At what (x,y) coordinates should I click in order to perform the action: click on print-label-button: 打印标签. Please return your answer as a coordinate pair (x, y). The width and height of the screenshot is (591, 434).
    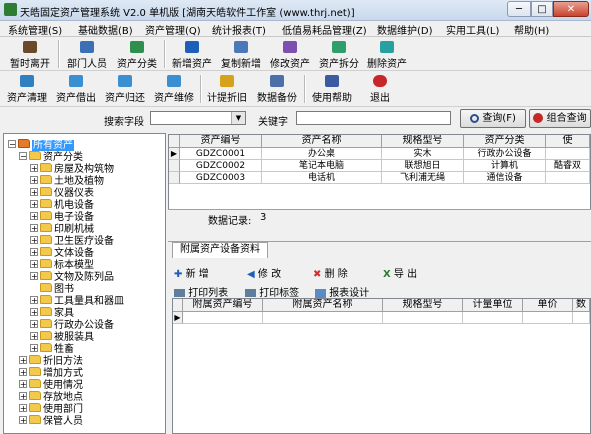
    Looking at the image, I should click on (272, 291).